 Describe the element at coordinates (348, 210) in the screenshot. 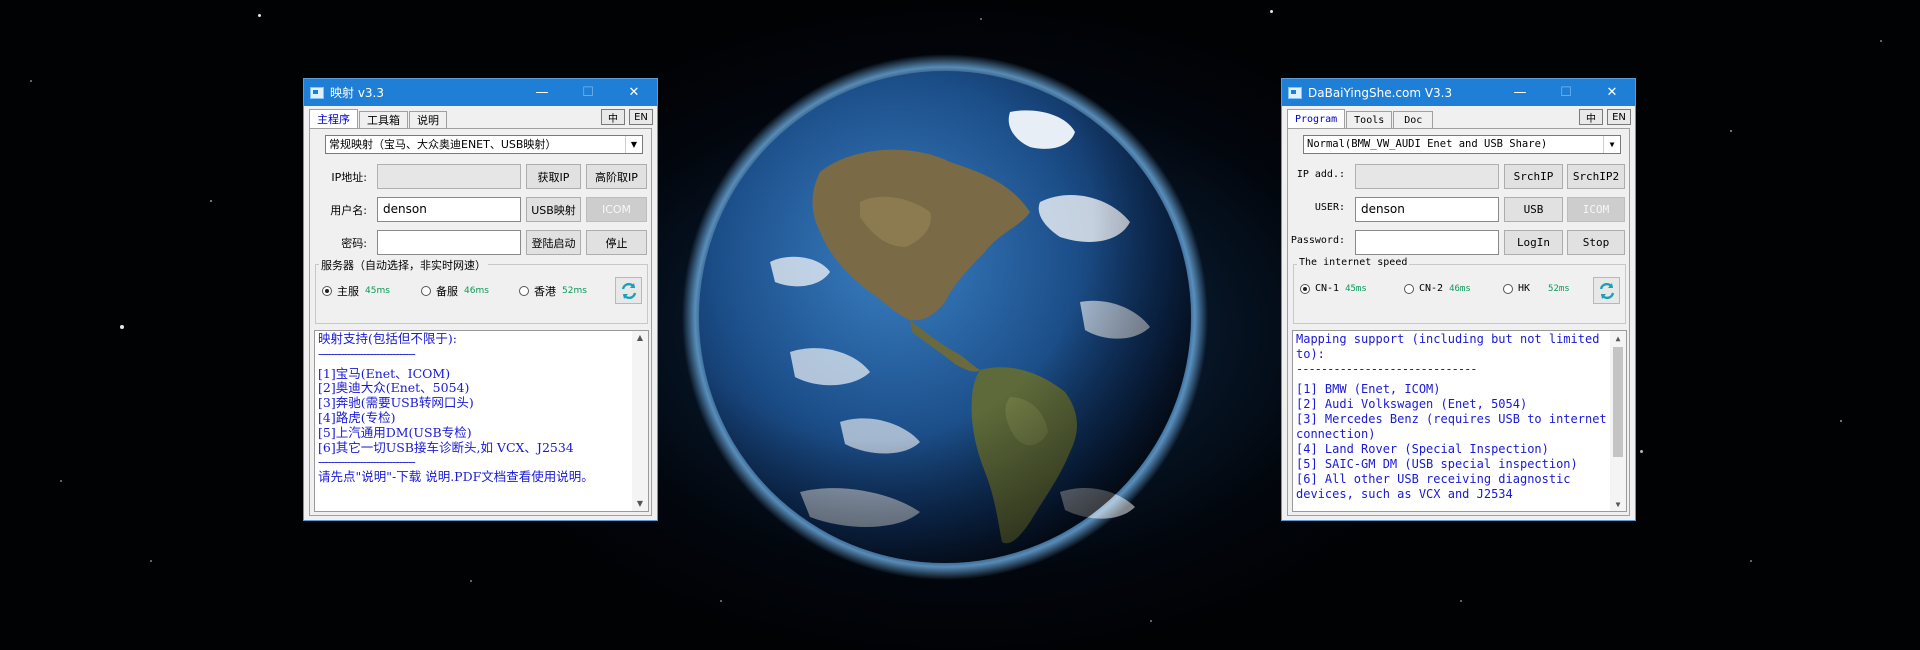

I see `user-label: 用户名:` at that location.